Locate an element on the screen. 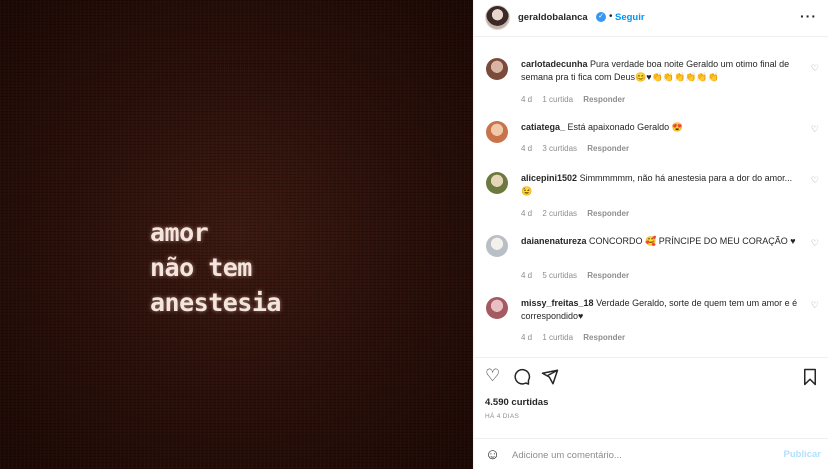 This screenshot has height=469, width=828. comment-meta: 4 d 5 curtidas Responder is located at coordinates (579, 275).